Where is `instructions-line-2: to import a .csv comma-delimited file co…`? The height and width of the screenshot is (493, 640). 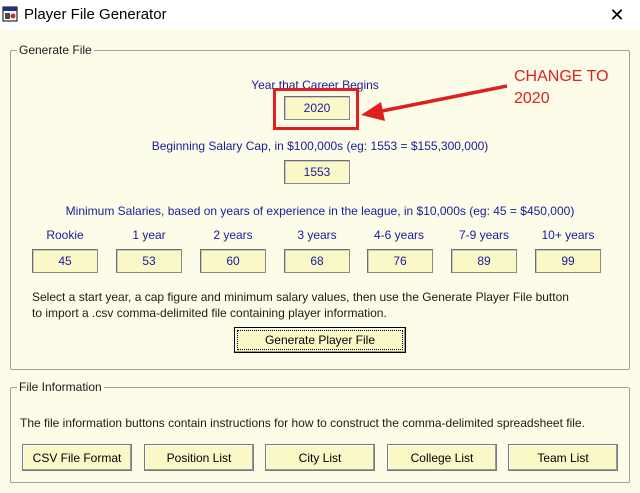 instructions-line-2: to import a .csv comma-delimited file co… is located at coordinates (209, 313).